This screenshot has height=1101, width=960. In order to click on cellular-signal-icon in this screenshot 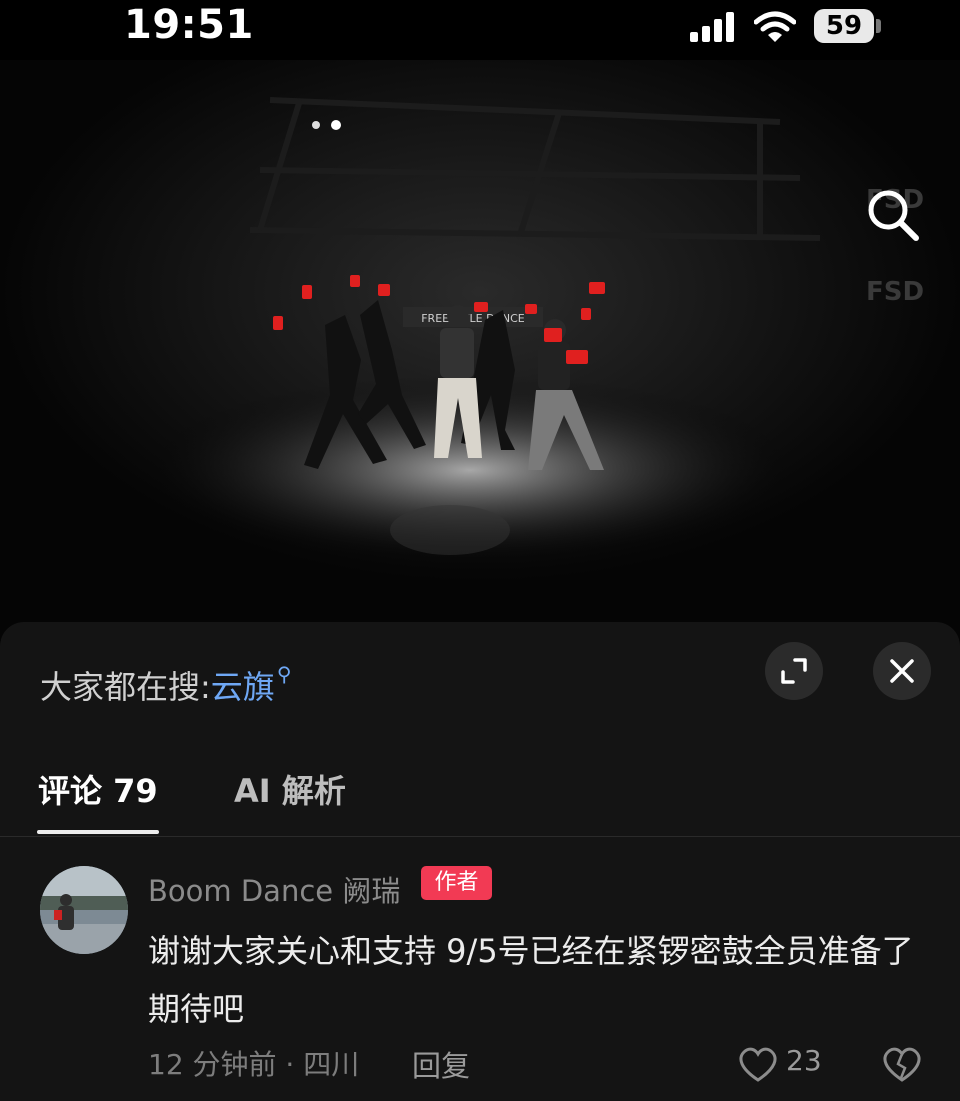, I will do `click(712, 27)`.